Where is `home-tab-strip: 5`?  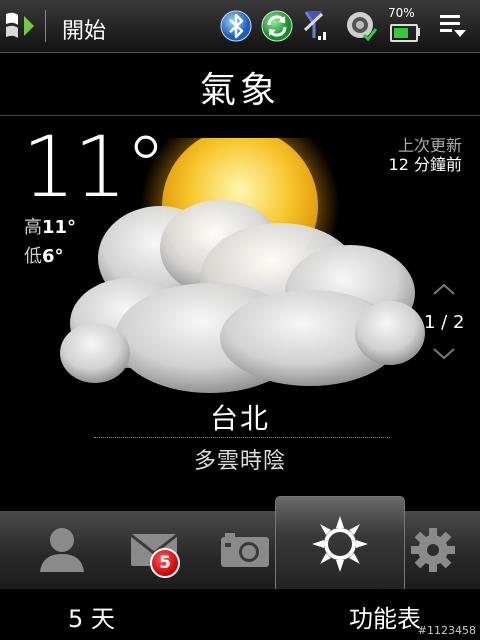
home-tab-strip: 5 is located at coordinates (240, 543).